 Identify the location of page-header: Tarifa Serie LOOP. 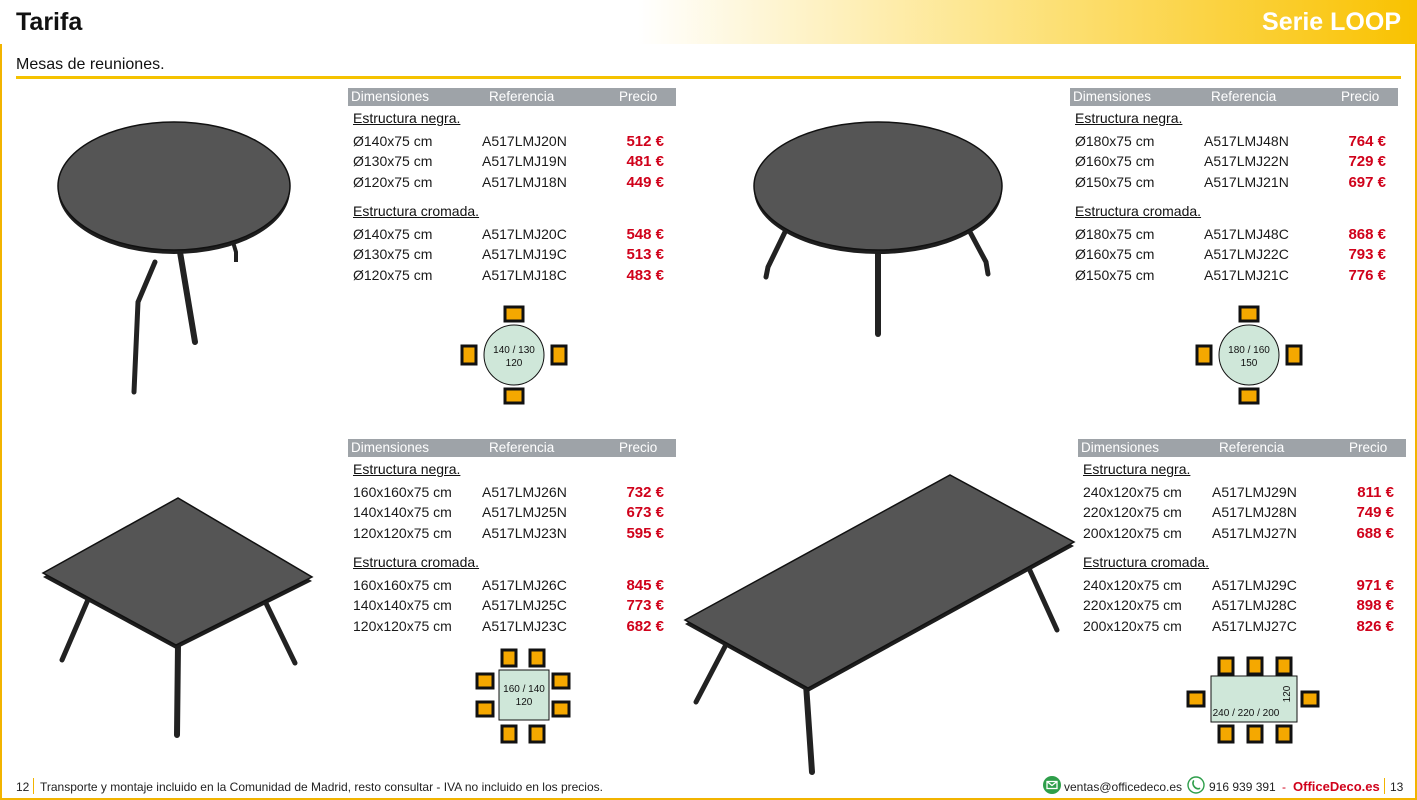
(708, 22).